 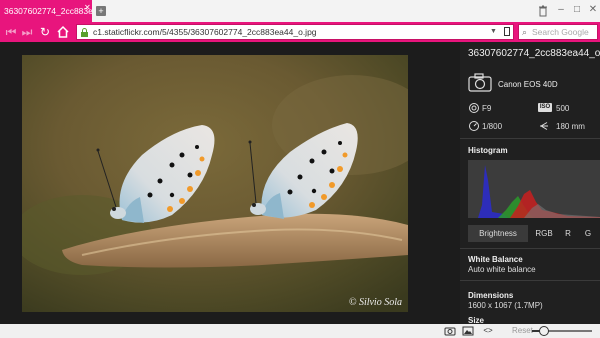 What do you see at coordinates (507, 31) in the screenshot?
I see `bookmark-icon` at bounding box center [507, 31].